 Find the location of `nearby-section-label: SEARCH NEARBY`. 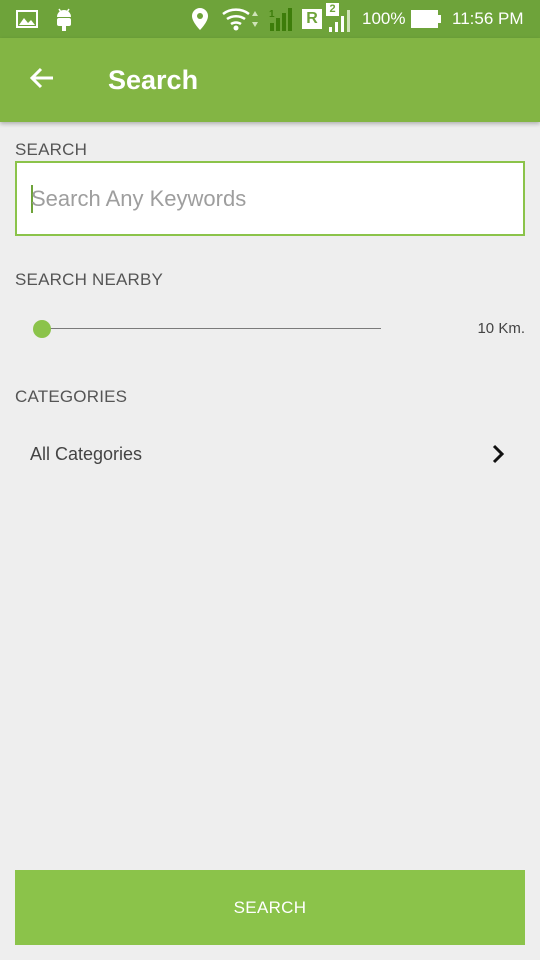

nearby-section-label: SEARCH NEARBY is located at coordinates (89, 279).